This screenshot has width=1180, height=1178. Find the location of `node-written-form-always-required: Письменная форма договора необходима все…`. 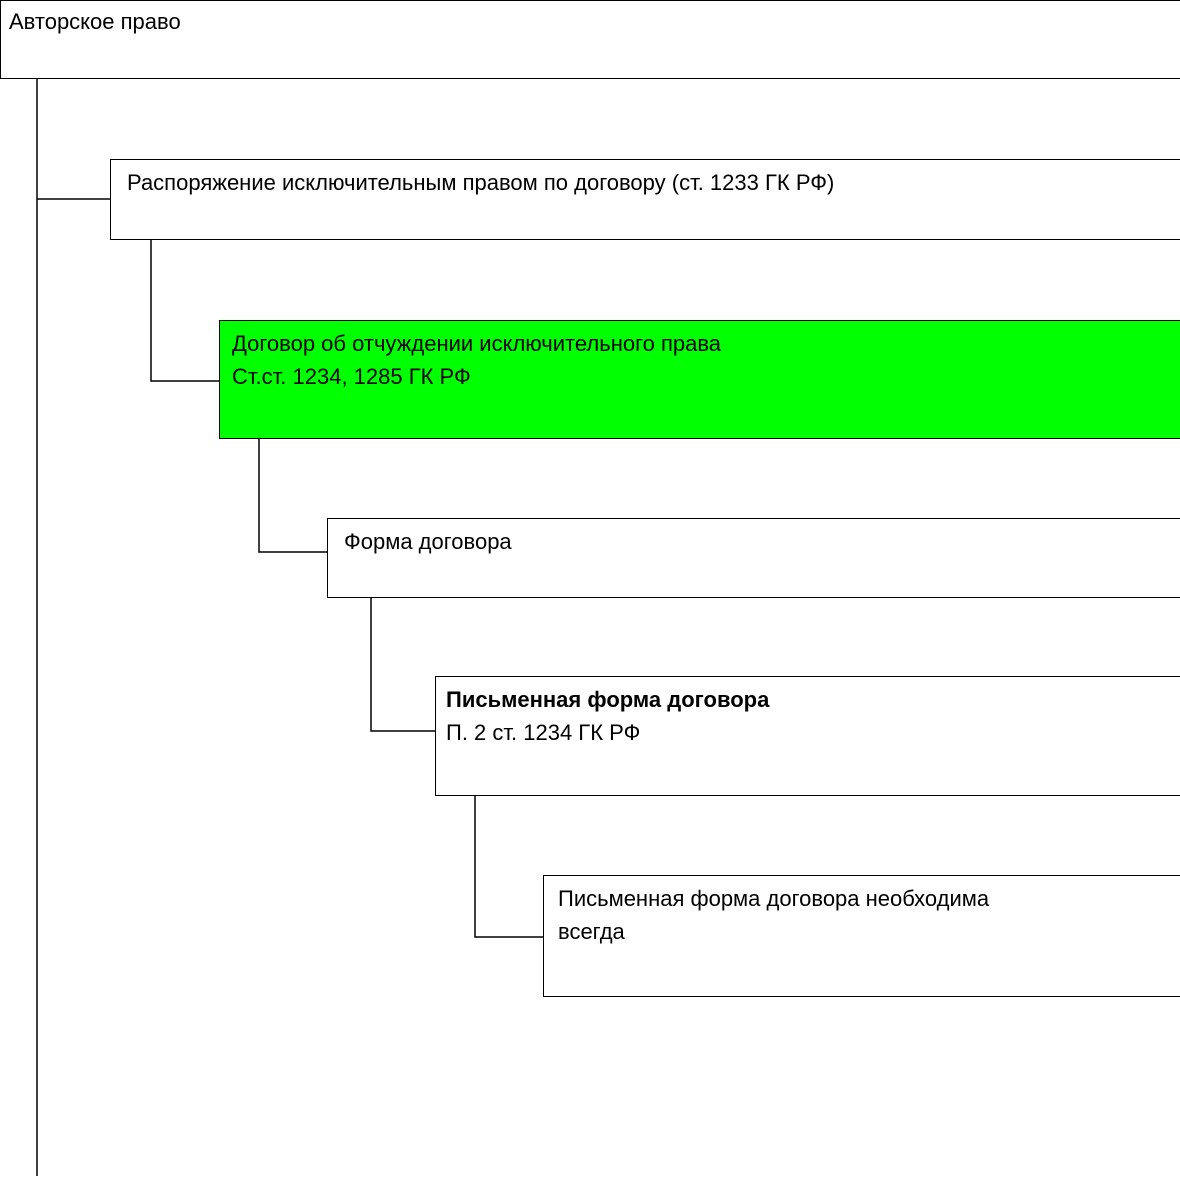

node-written-form-always-required: Письменная форма договора необходима все… is located at coordinates (861, 936).